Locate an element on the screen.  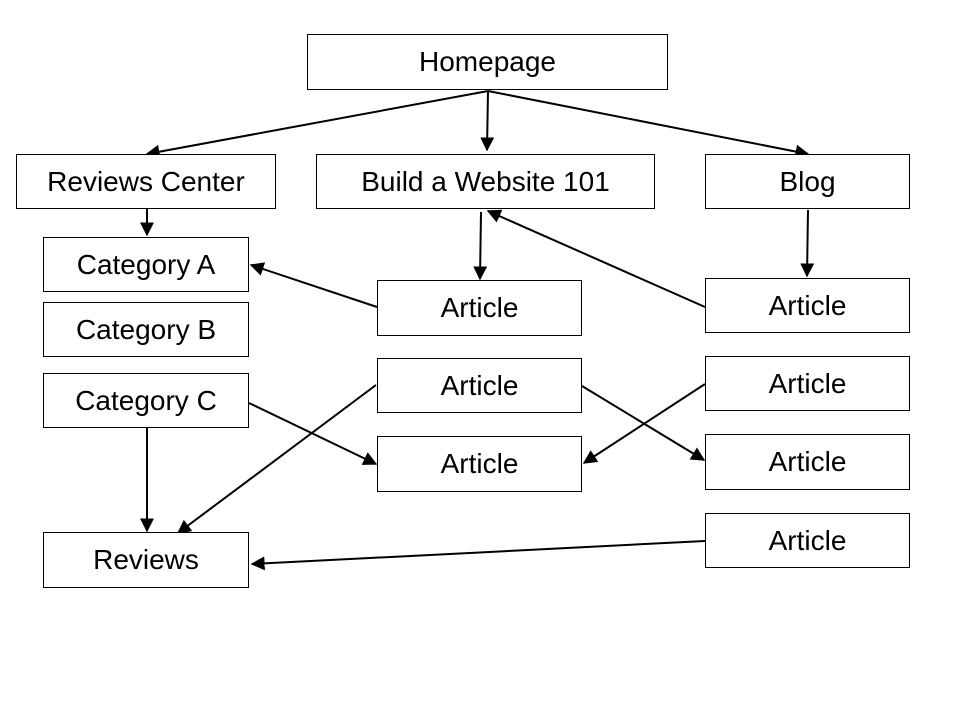
node-article-mid-2: Article is located at coordinates (479, 385).